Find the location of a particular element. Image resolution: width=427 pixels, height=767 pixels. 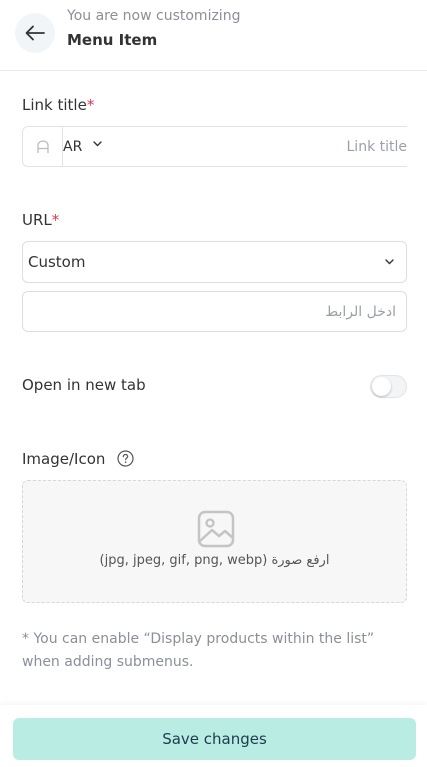

back-button is located at coordinates (35, 33).